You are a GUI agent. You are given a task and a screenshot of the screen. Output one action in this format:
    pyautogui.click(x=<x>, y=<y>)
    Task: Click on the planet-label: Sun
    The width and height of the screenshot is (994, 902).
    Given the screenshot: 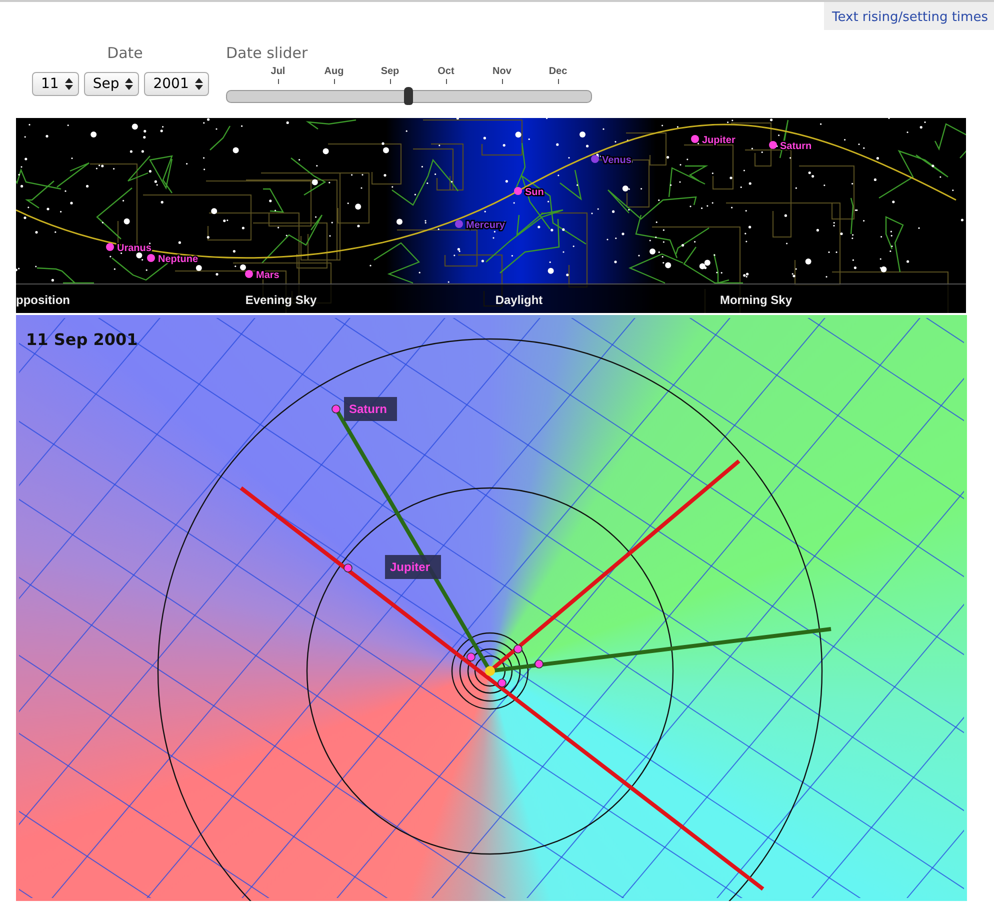 What is the action you would take?
    pyautogui.click(x=534, y=192)
    